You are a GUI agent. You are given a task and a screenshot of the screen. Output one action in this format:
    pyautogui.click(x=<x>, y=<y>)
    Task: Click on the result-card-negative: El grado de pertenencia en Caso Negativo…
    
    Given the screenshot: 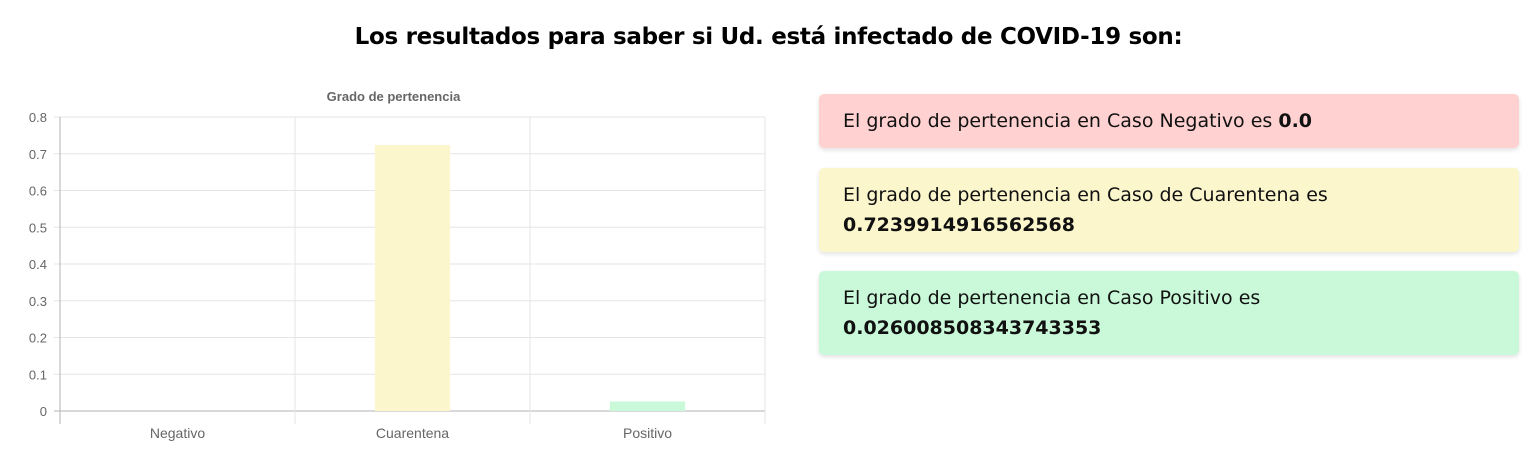 What is the action you would take?
    pyautogui.click(x=1169, y=121)
    